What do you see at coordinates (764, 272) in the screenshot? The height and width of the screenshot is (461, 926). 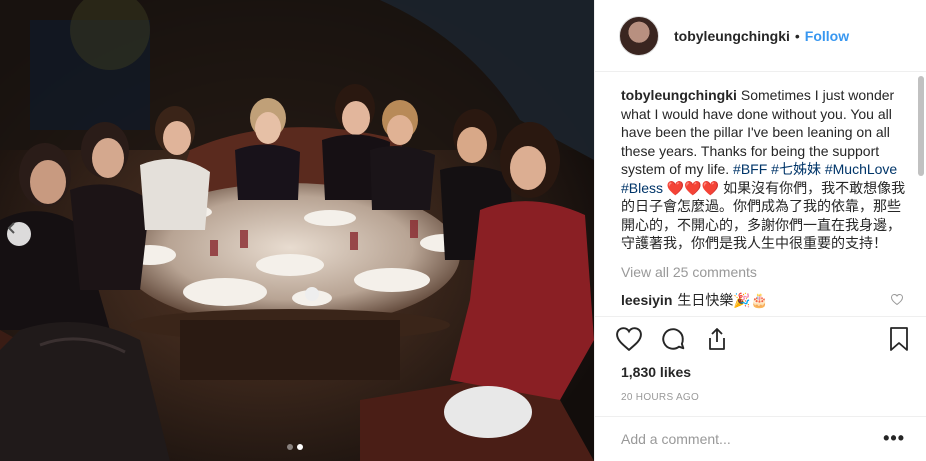 I see `view-all-comments-link: View all 25 comments` at bounding box center [764, 272].